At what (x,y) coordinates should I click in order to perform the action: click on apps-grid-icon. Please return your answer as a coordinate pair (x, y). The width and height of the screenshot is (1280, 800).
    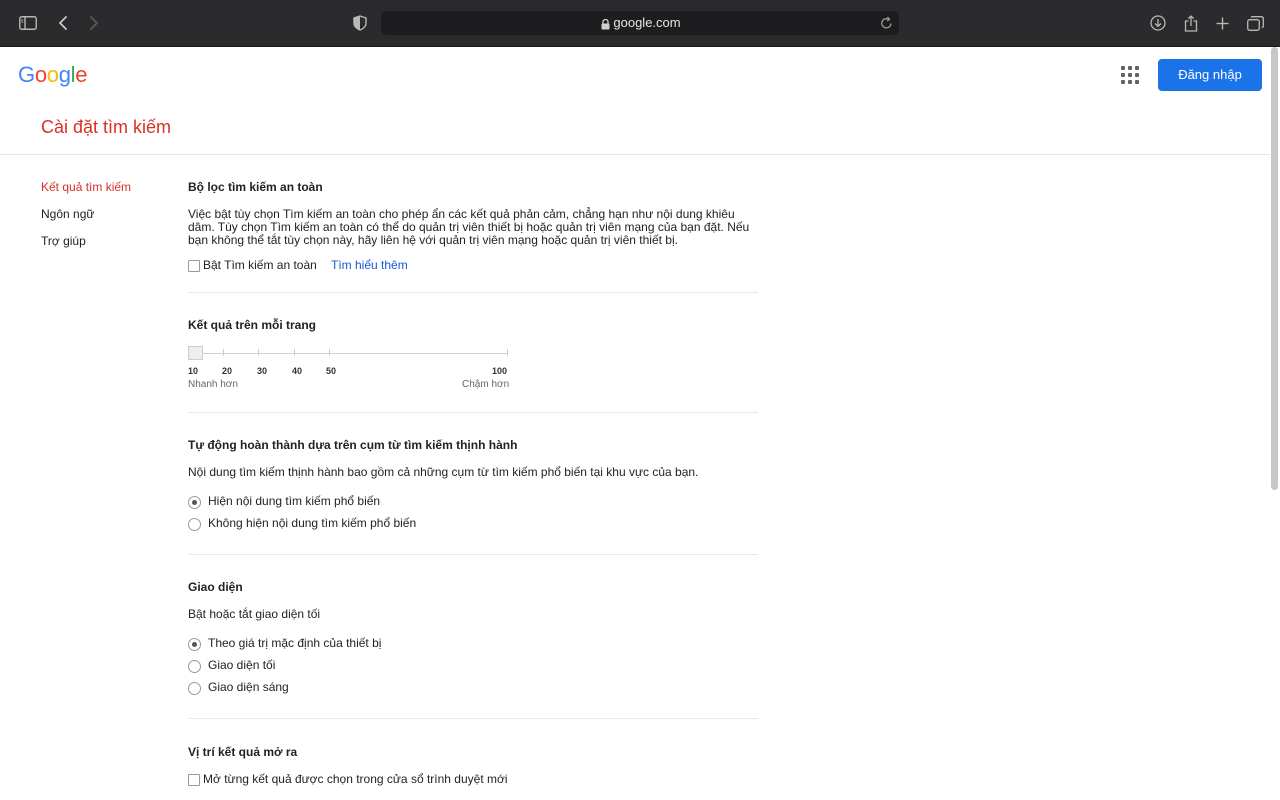
    Looking at the image, I should click on (1130, 75).